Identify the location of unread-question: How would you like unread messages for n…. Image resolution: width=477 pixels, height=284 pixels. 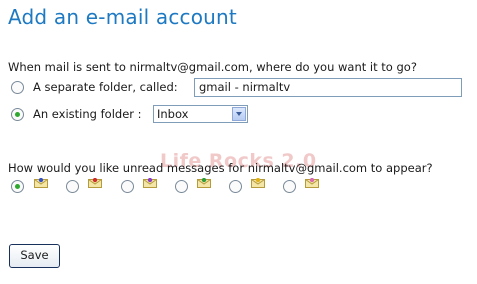
(220, 168).